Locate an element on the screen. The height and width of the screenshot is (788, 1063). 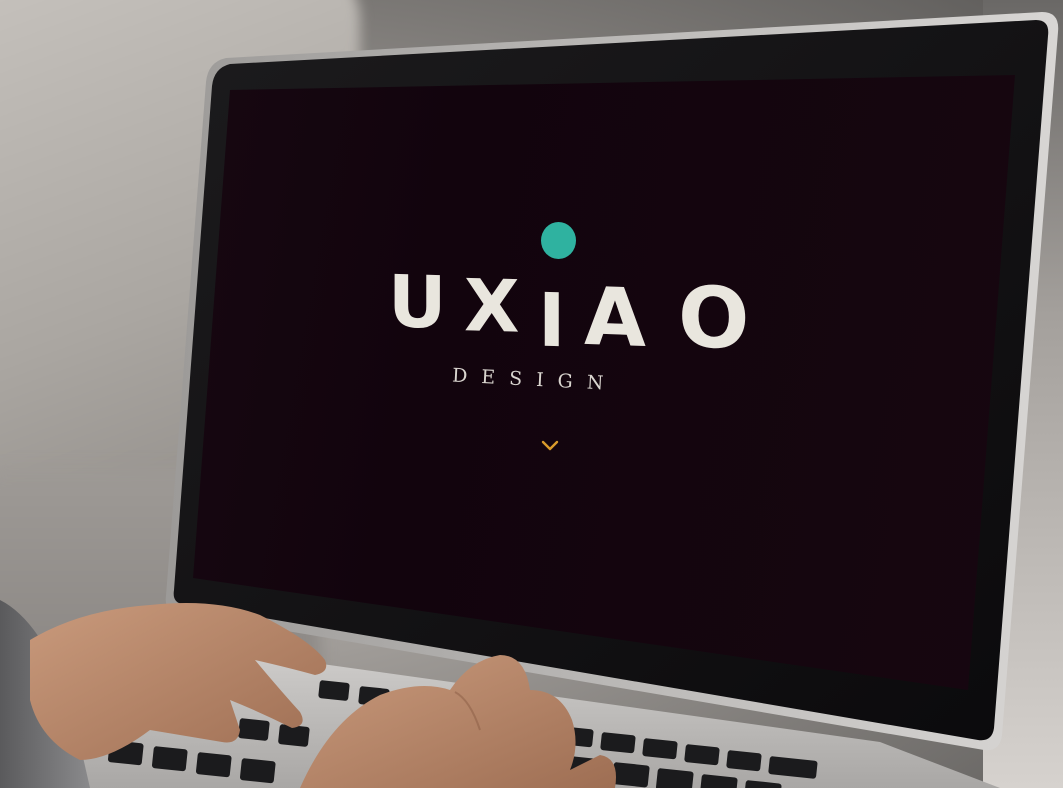
brand-letter: I is located at coordinates (552, 321).